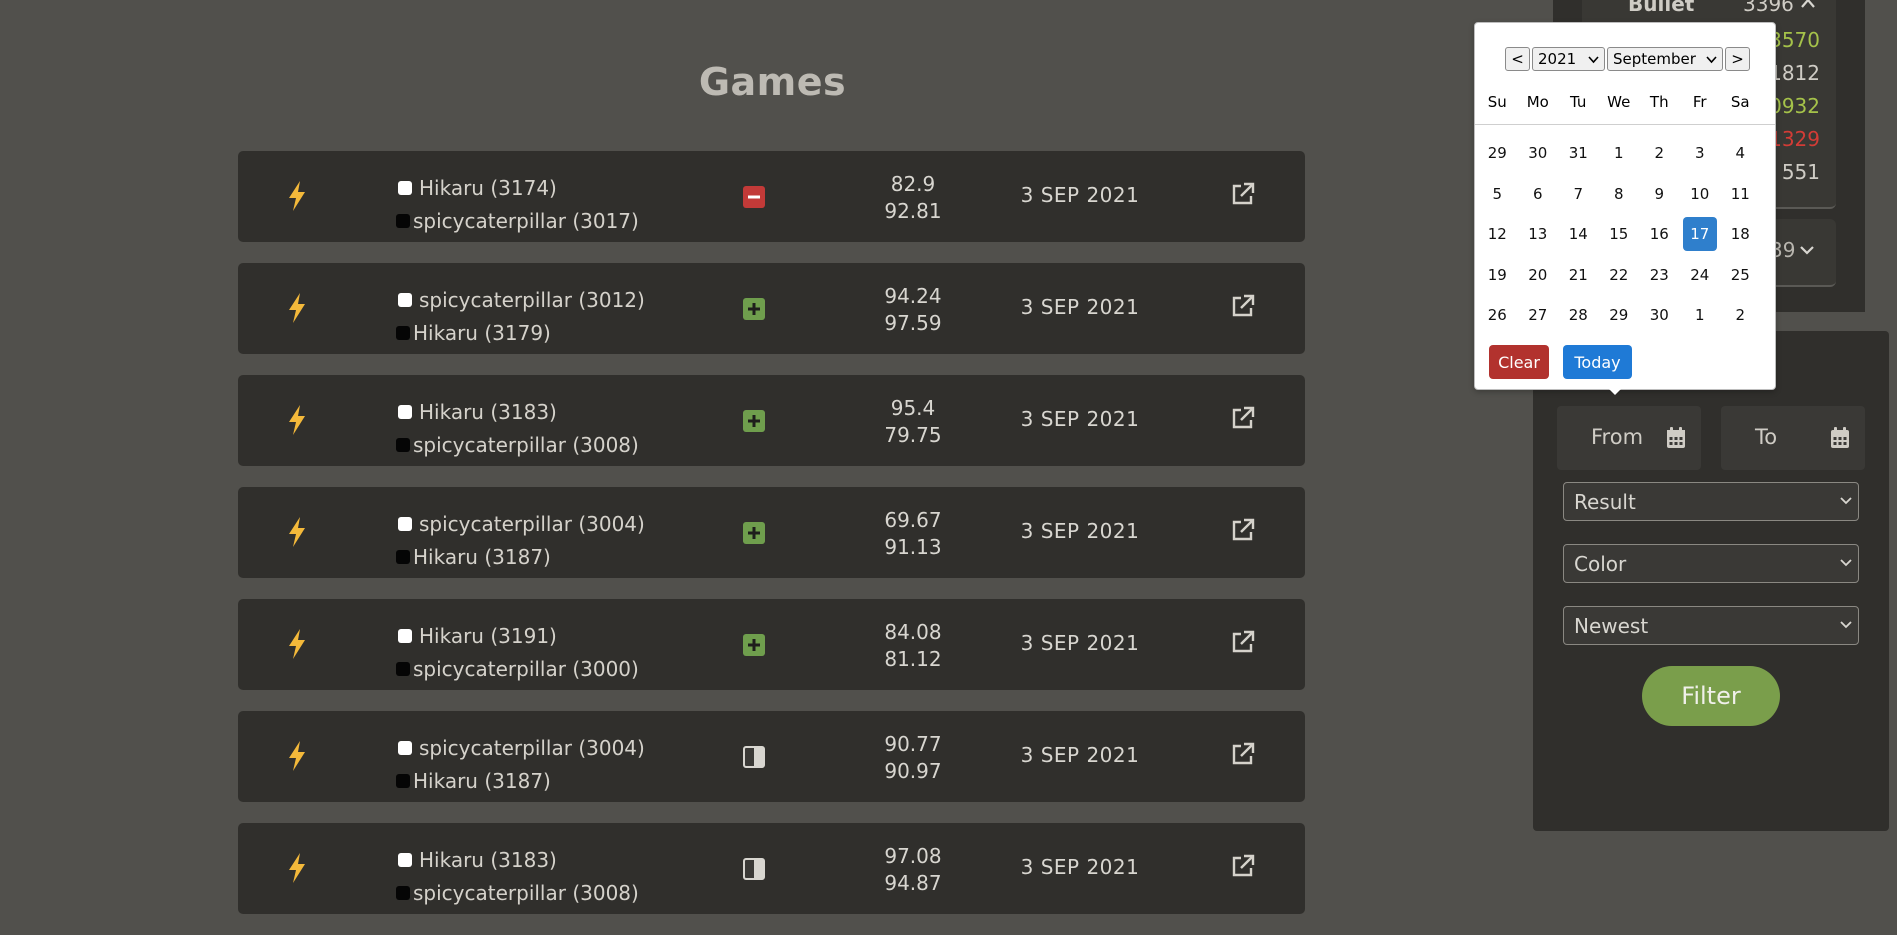  I want to click on white-player: Hikaru (3174), so click(517, 187).